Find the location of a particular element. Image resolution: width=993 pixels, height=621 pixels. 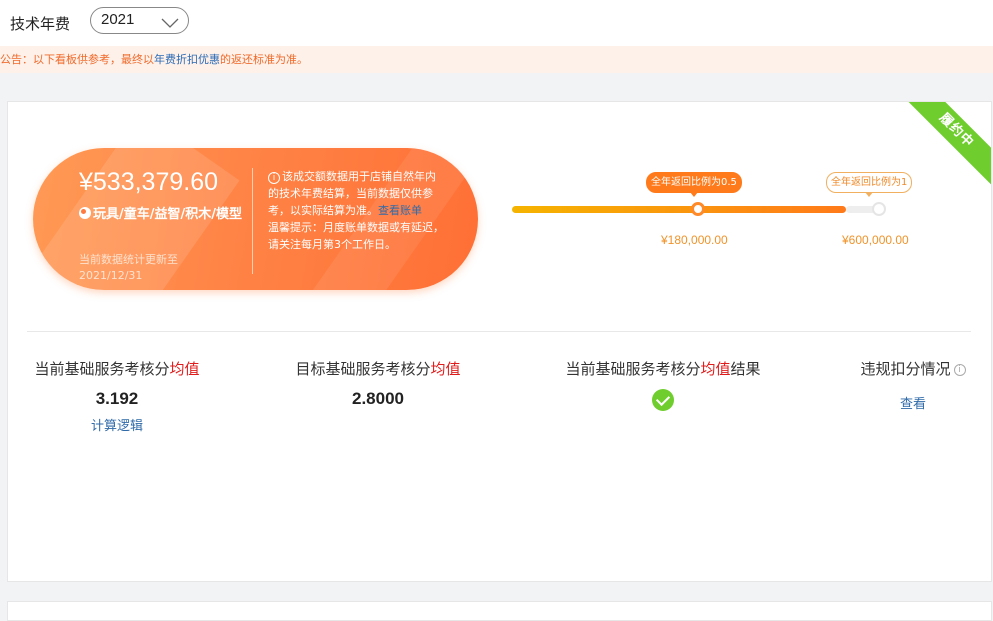

metric-title: 当前基础服务考核分均值结果 is located at coordinates (663, 369).